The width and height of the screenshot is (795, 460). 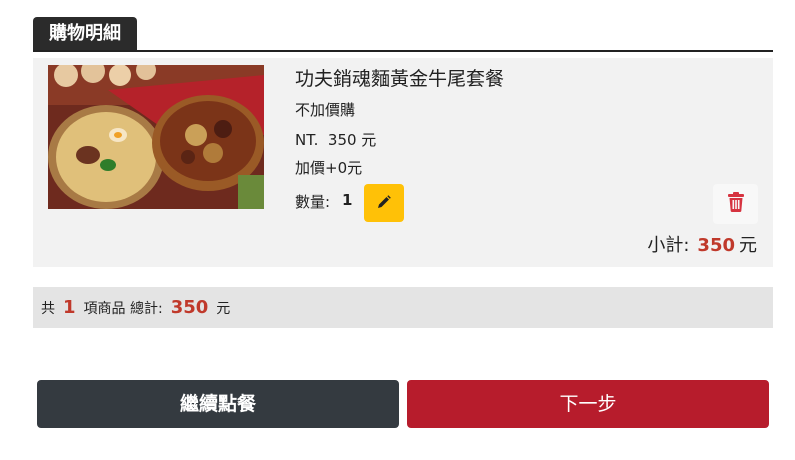 I want to click on item-subtotal: 小計: 350 元, so click(x=702, y=244).